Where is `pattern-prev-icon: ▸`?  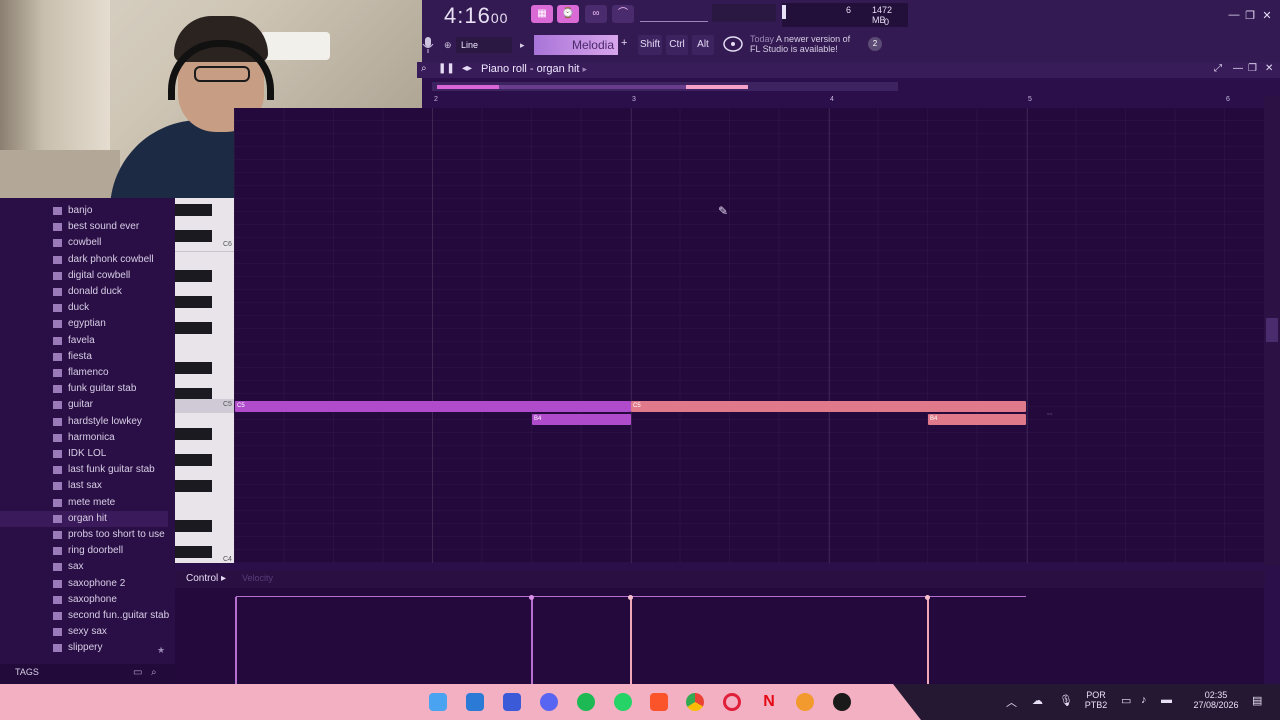 pattern-prev-icon: ▸ is located at coordinates (526, 45).